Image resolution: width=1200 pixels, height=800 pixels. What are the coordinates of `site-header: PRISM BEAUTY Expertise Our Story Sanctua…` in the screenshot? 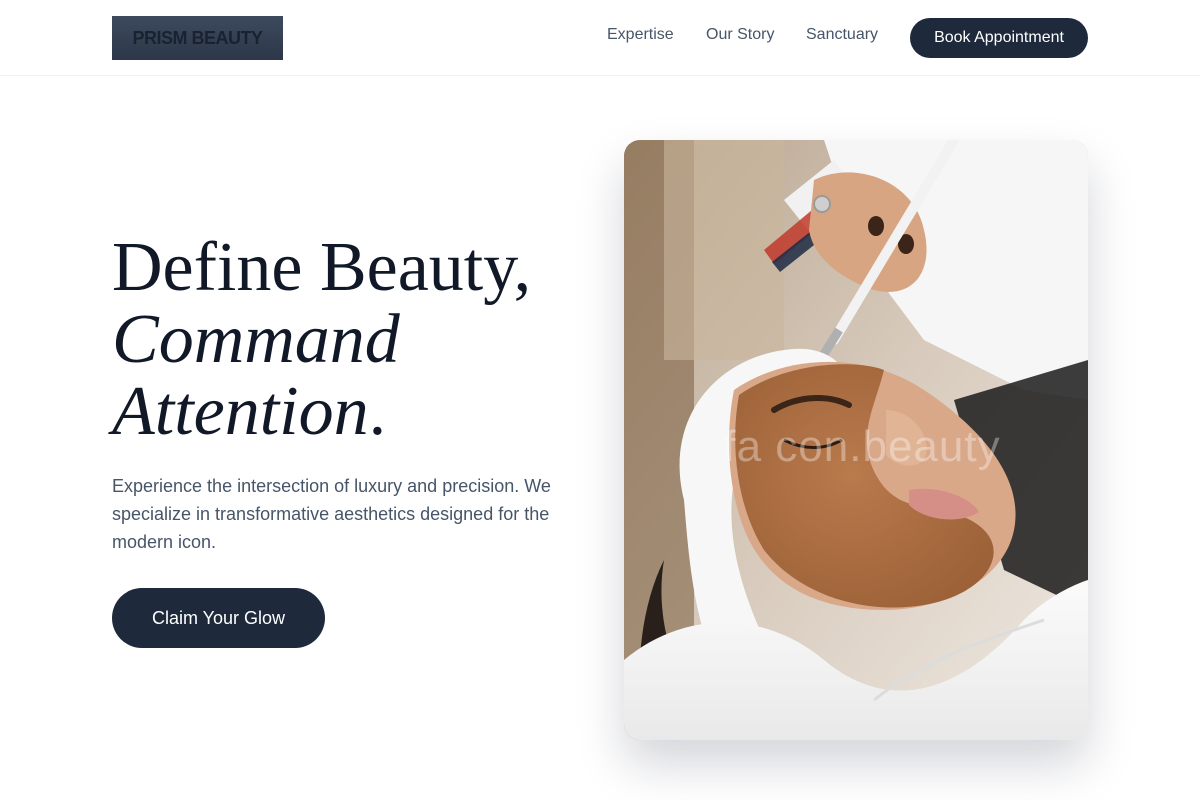 It's located at (600, 38).